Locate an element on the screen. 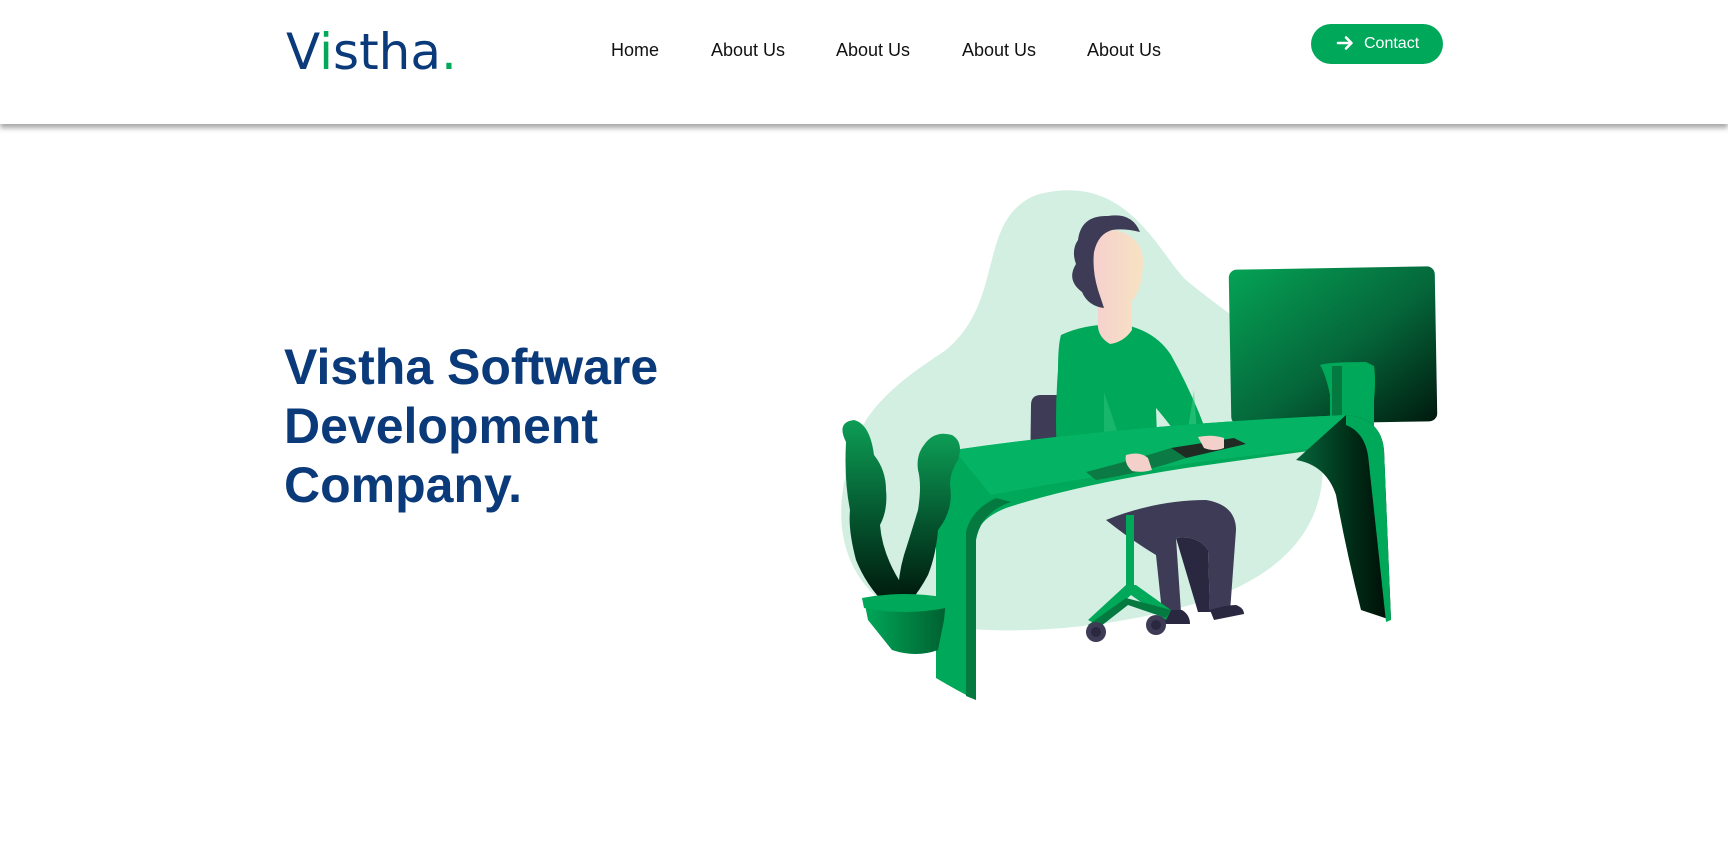  arrow-right-icon is located at coordinates (1344, 43).